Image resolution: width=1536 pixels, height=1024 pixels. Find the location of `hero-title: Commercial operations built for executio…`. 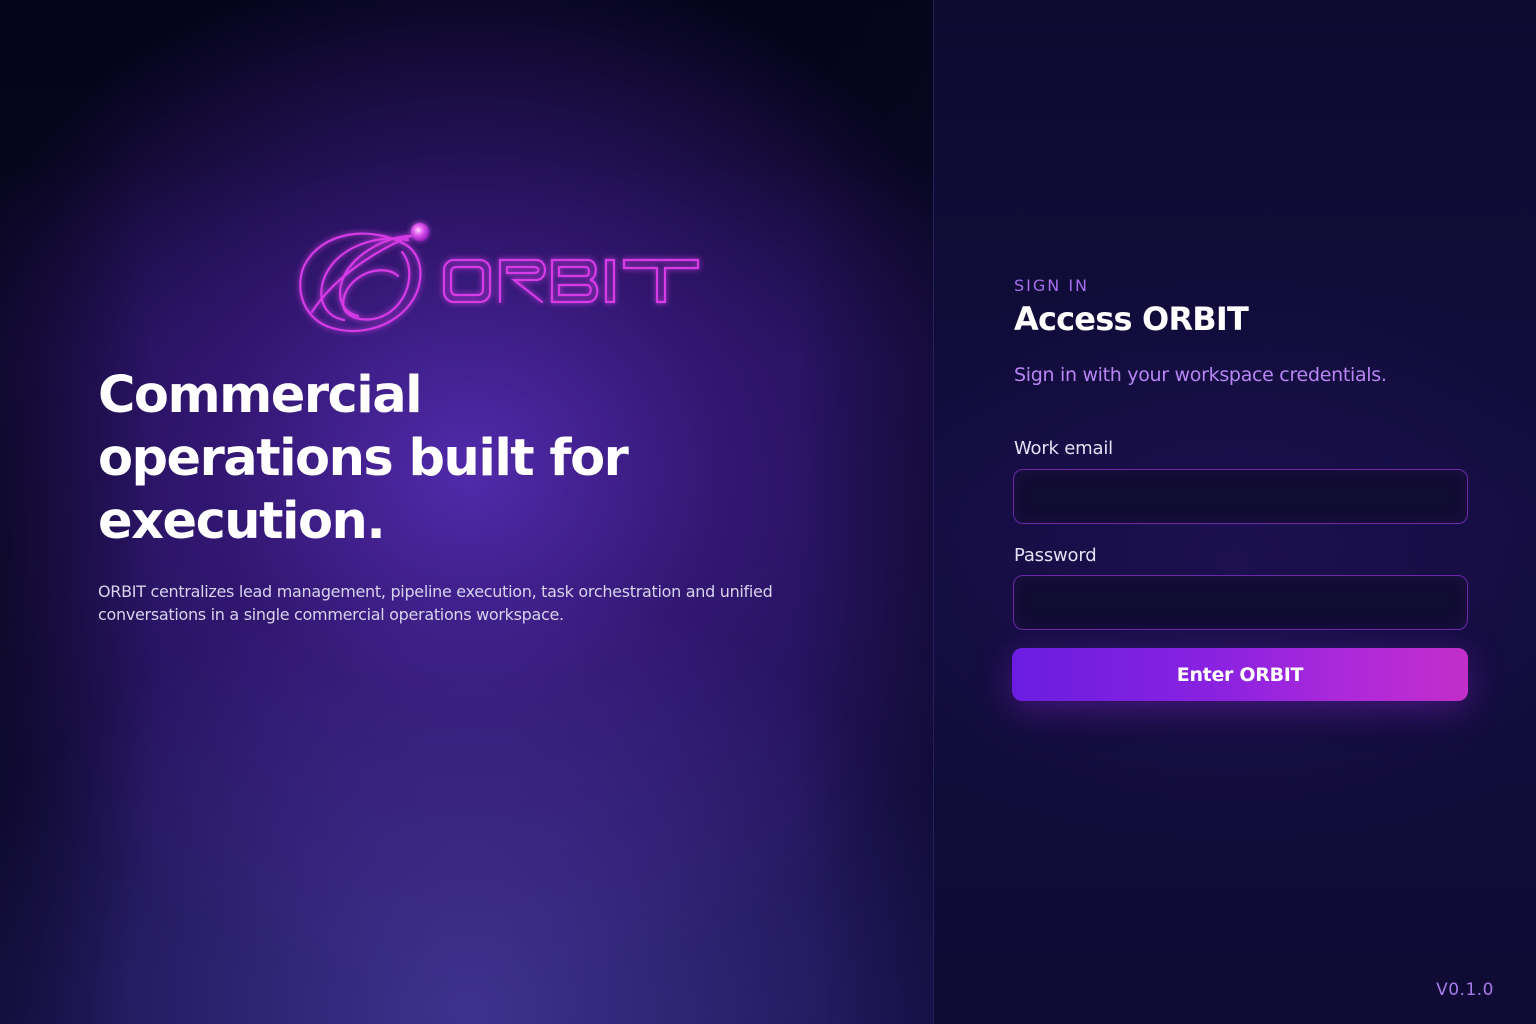

hero-title: Commercial operations built for executio… is located at coordinates (363, 458).